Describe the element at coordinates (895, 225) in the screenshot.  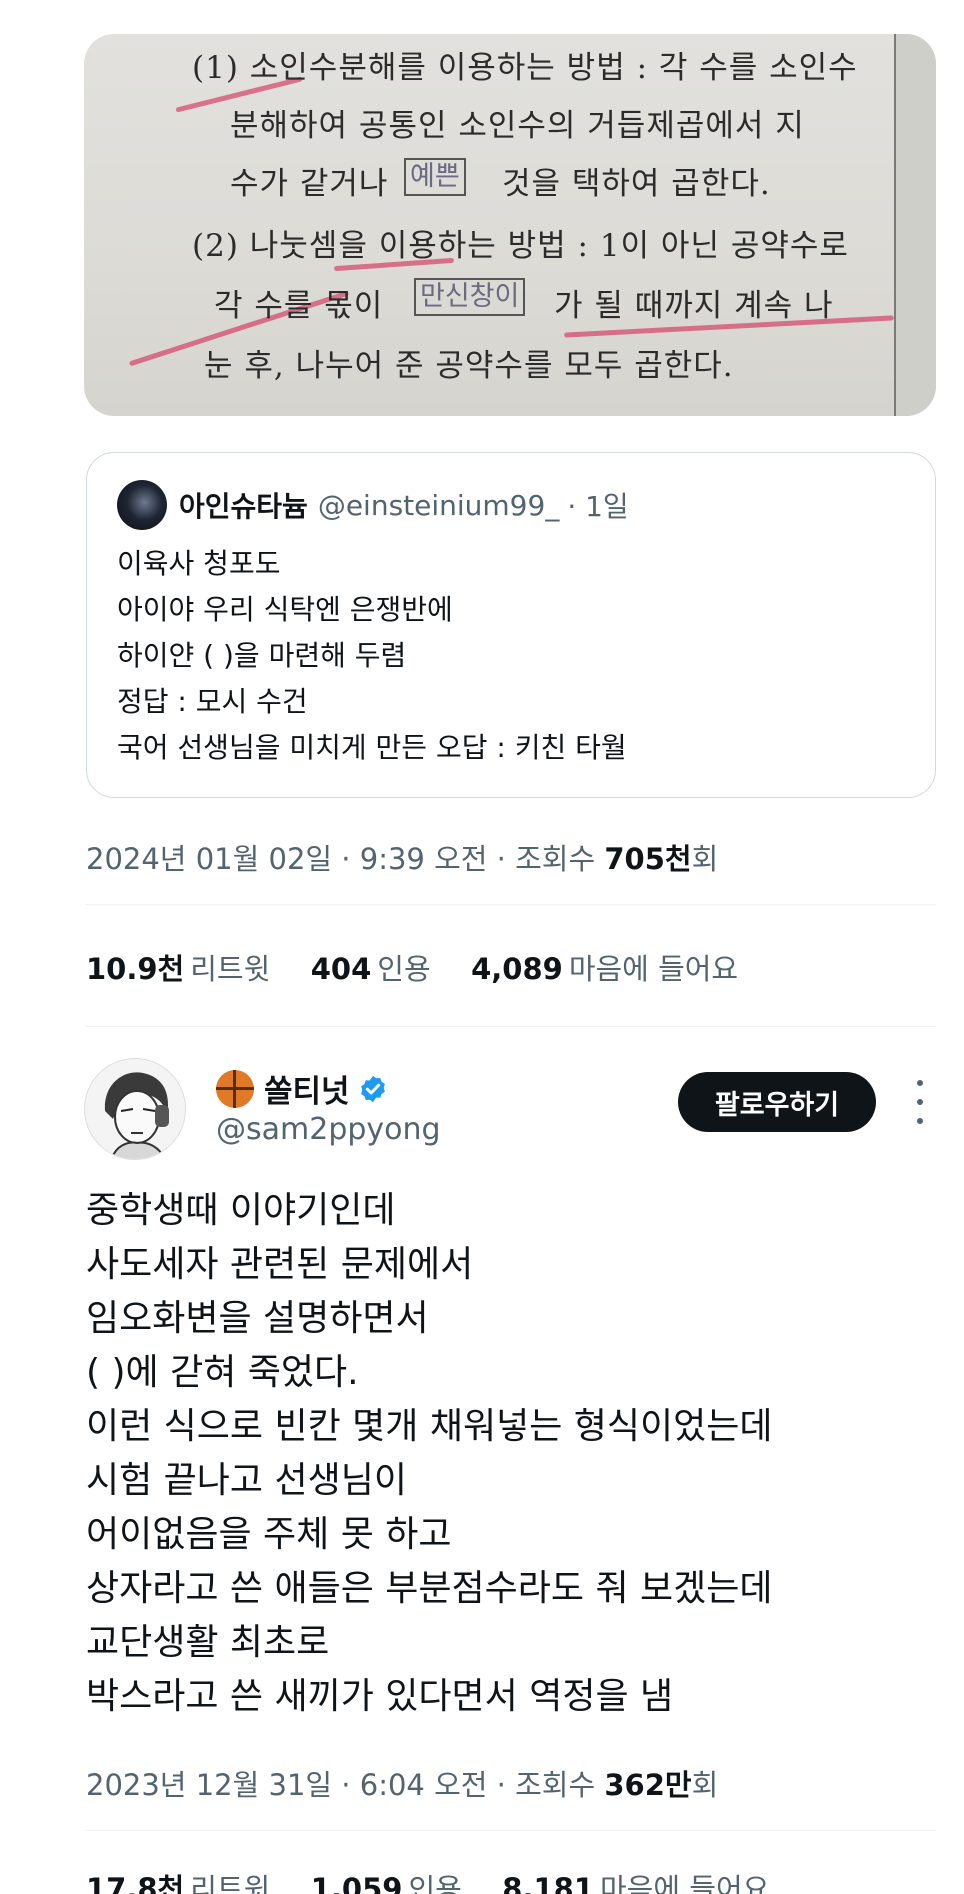
I see `page-margin-line` at that location.